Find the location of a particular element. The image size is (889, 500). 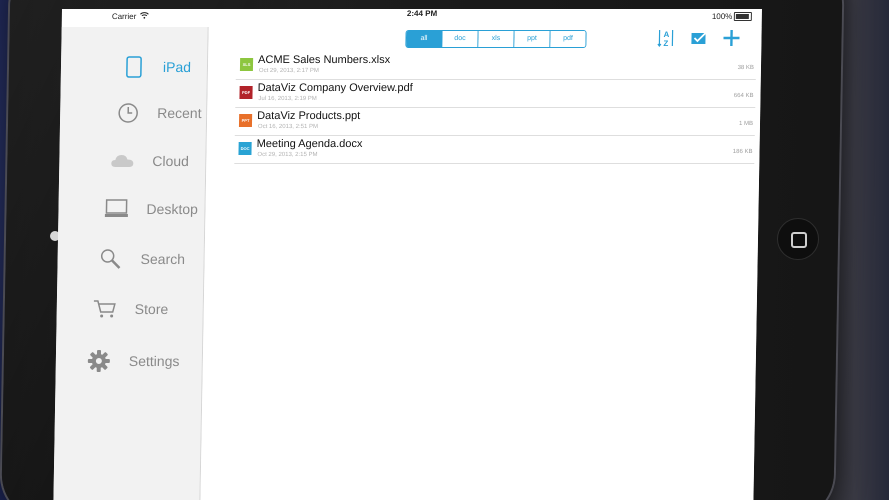

select-check-icon is located at coordinates (699, 38).